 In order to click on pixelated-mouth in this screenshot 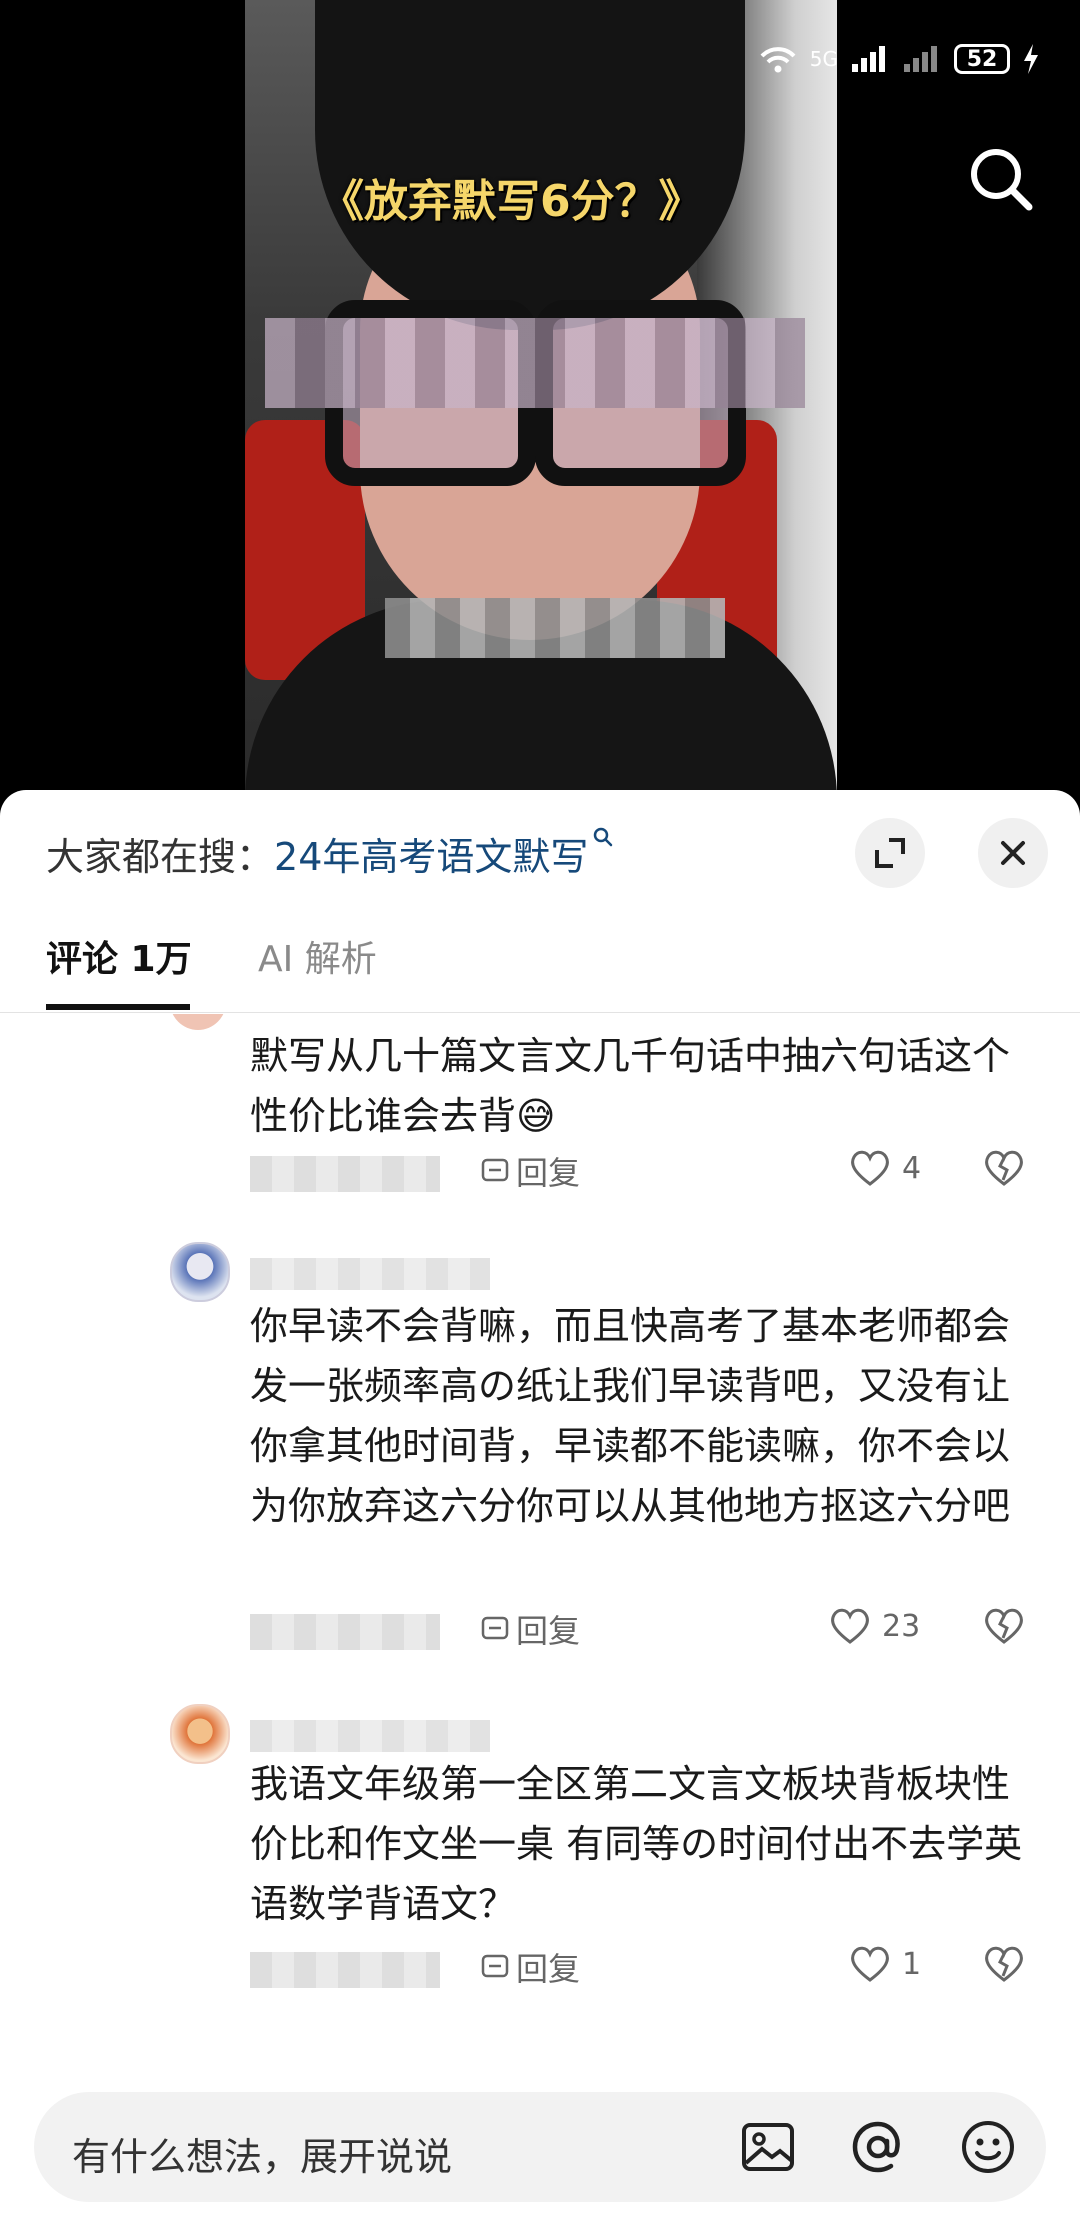, I will do `click(555, 628)`.